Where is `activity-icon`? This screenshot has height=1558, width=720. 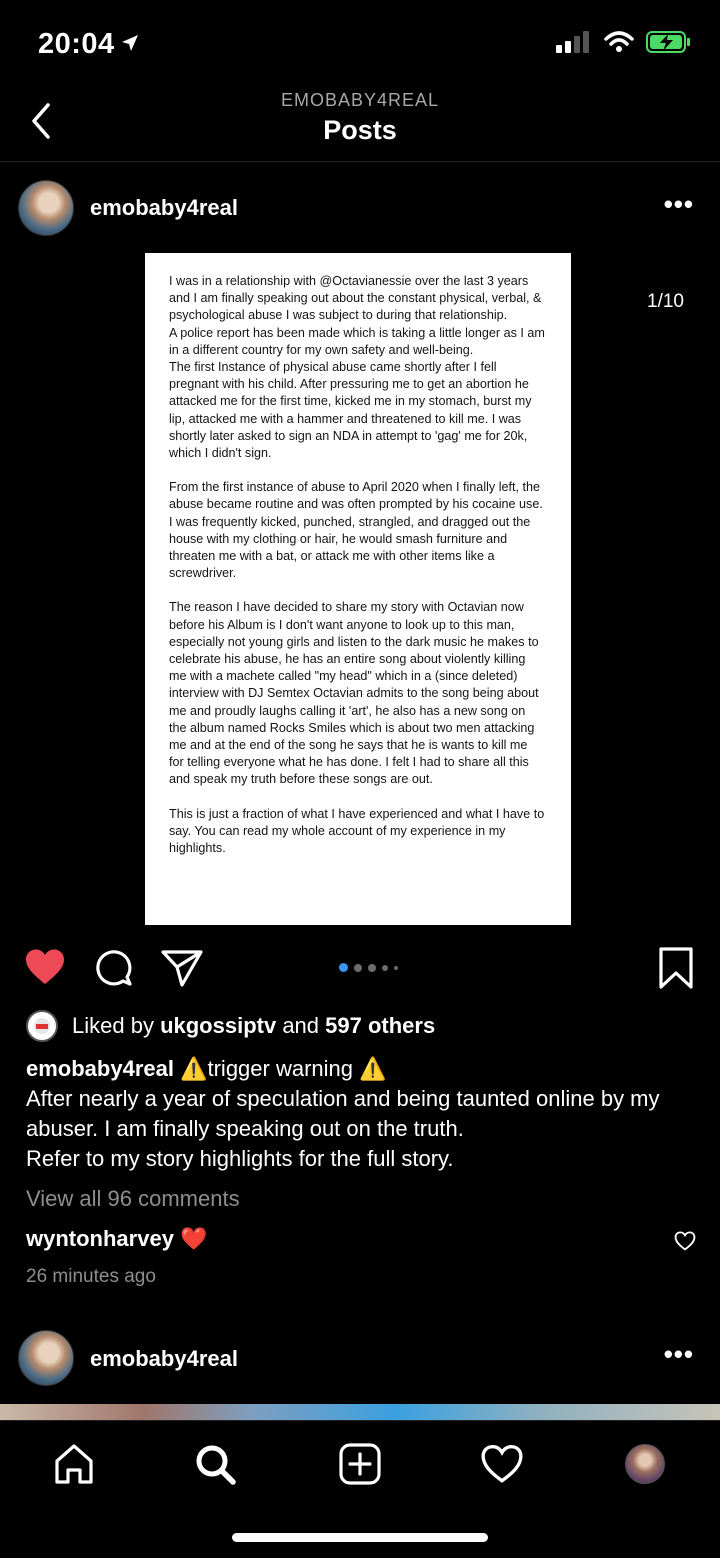
activity-icon is located at coordinates (502, 1464).